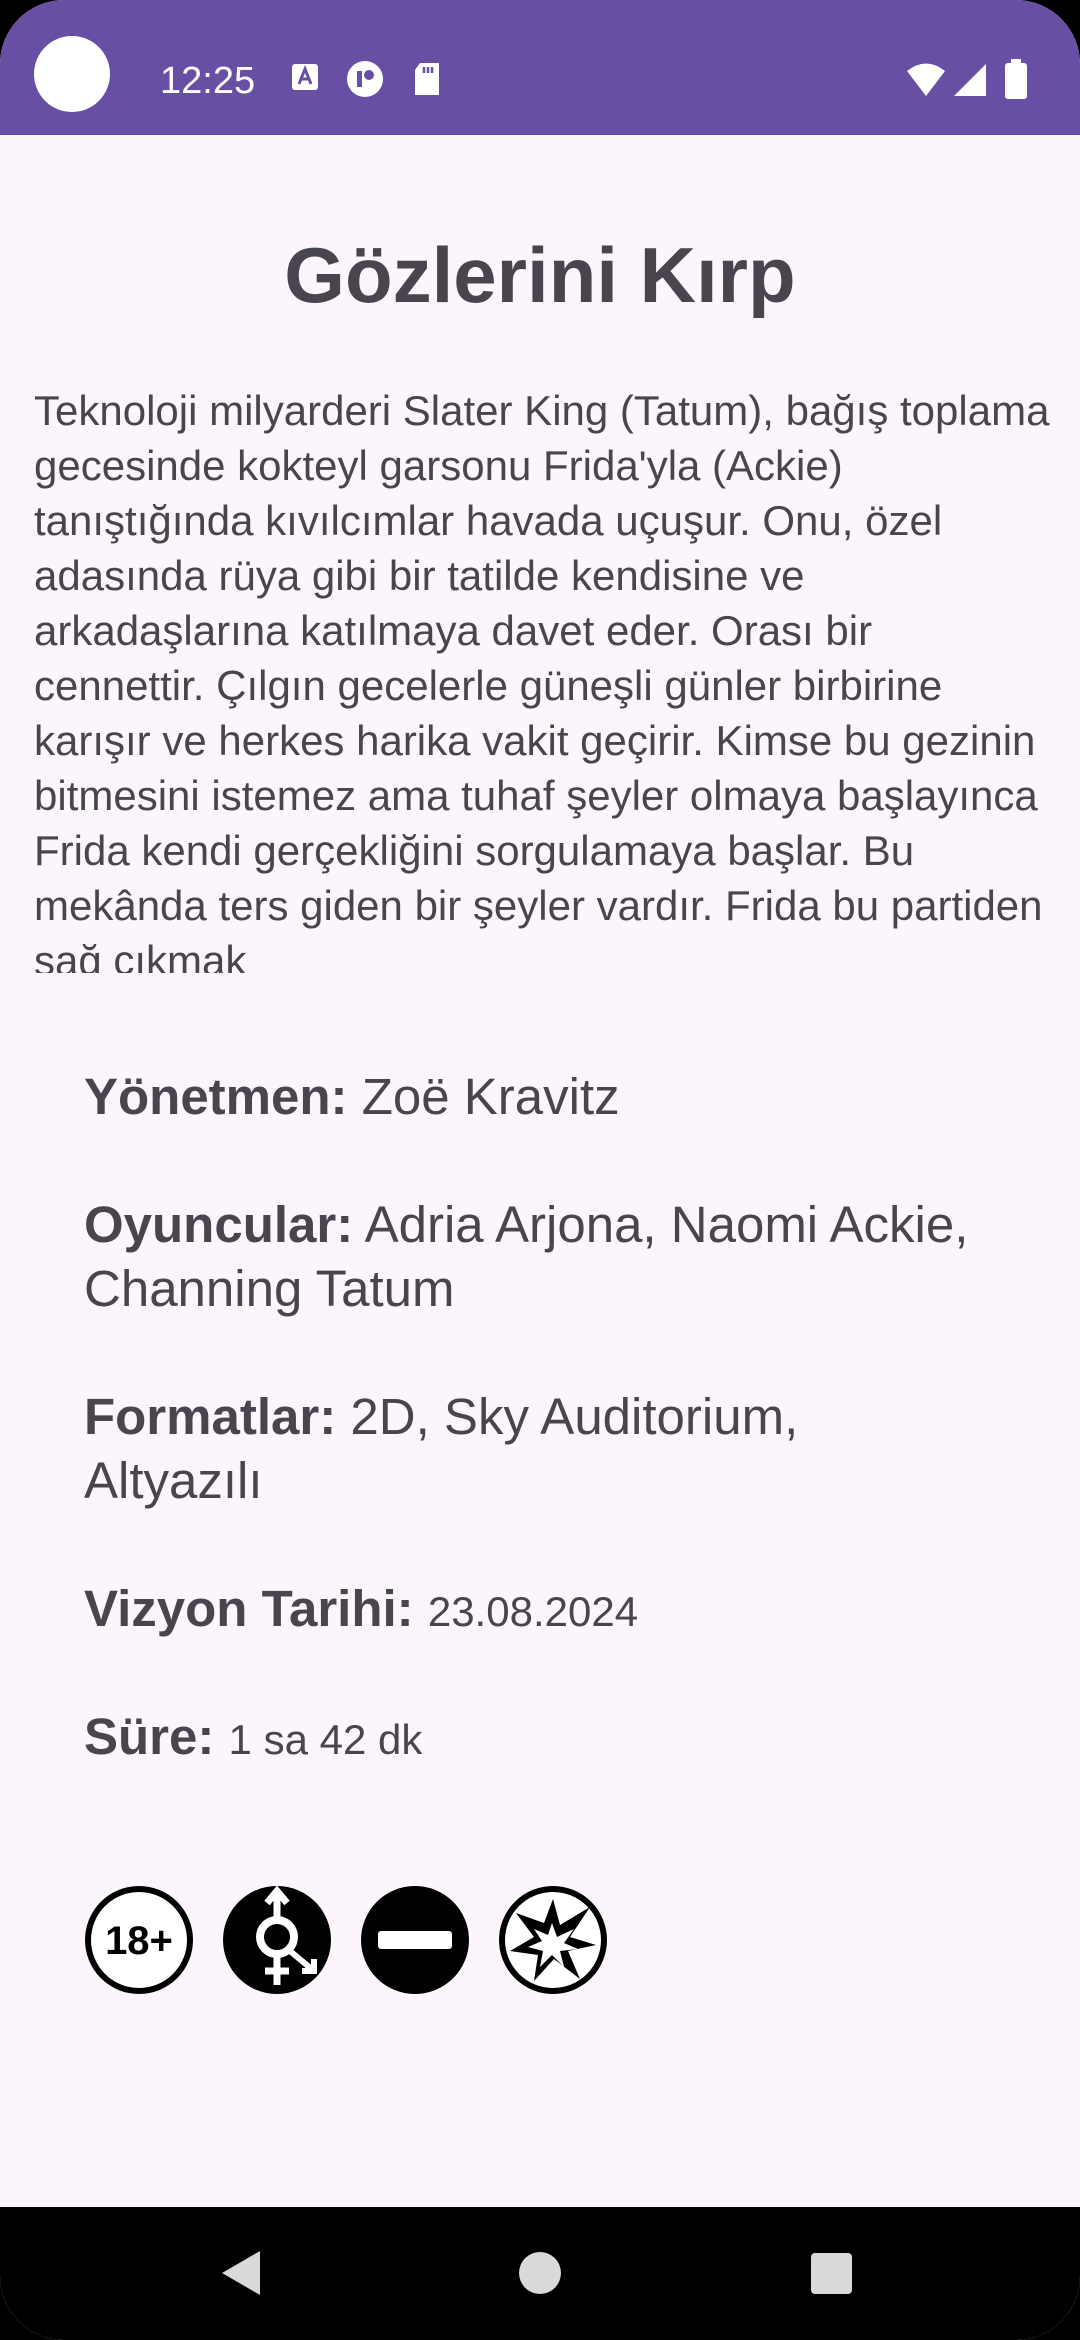 The width and height of the screenshot is (1080, 2340). I want to click on camera-cutout, so click(72, 74).